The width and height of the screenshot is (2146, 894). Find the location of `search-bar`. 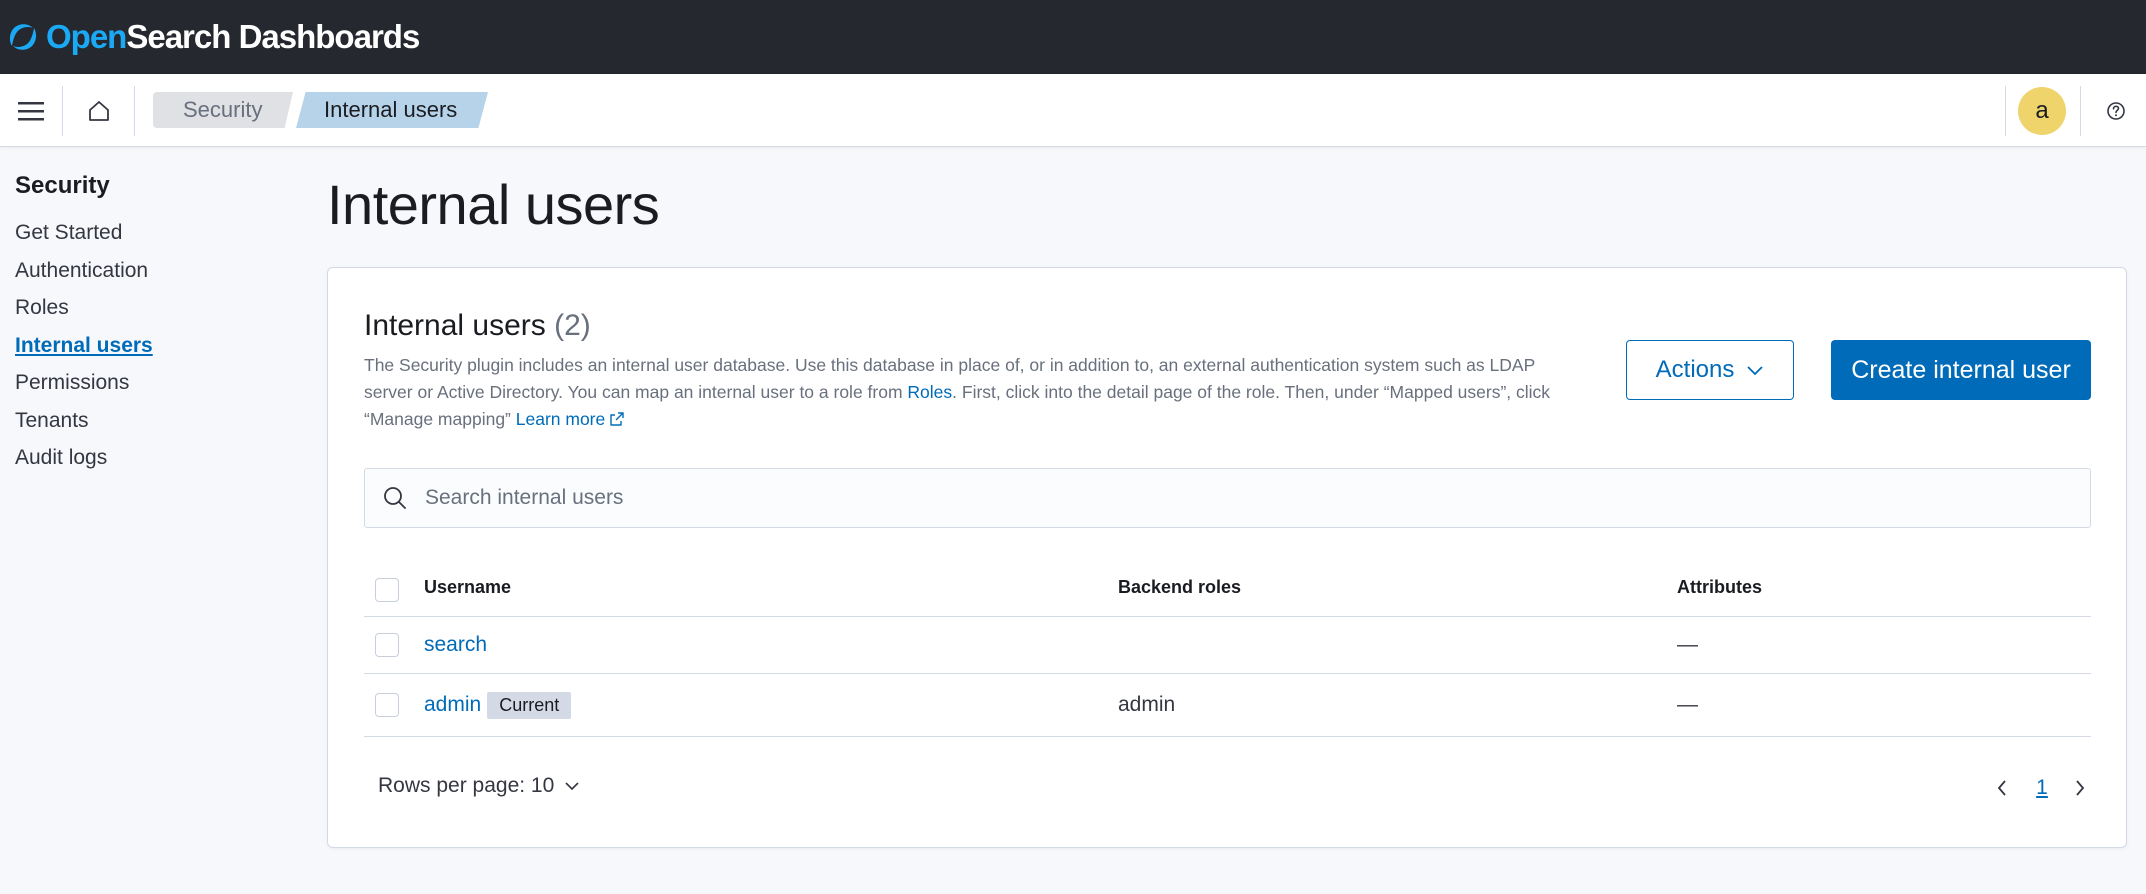

search-bar is located at coordinates (1227, 498).